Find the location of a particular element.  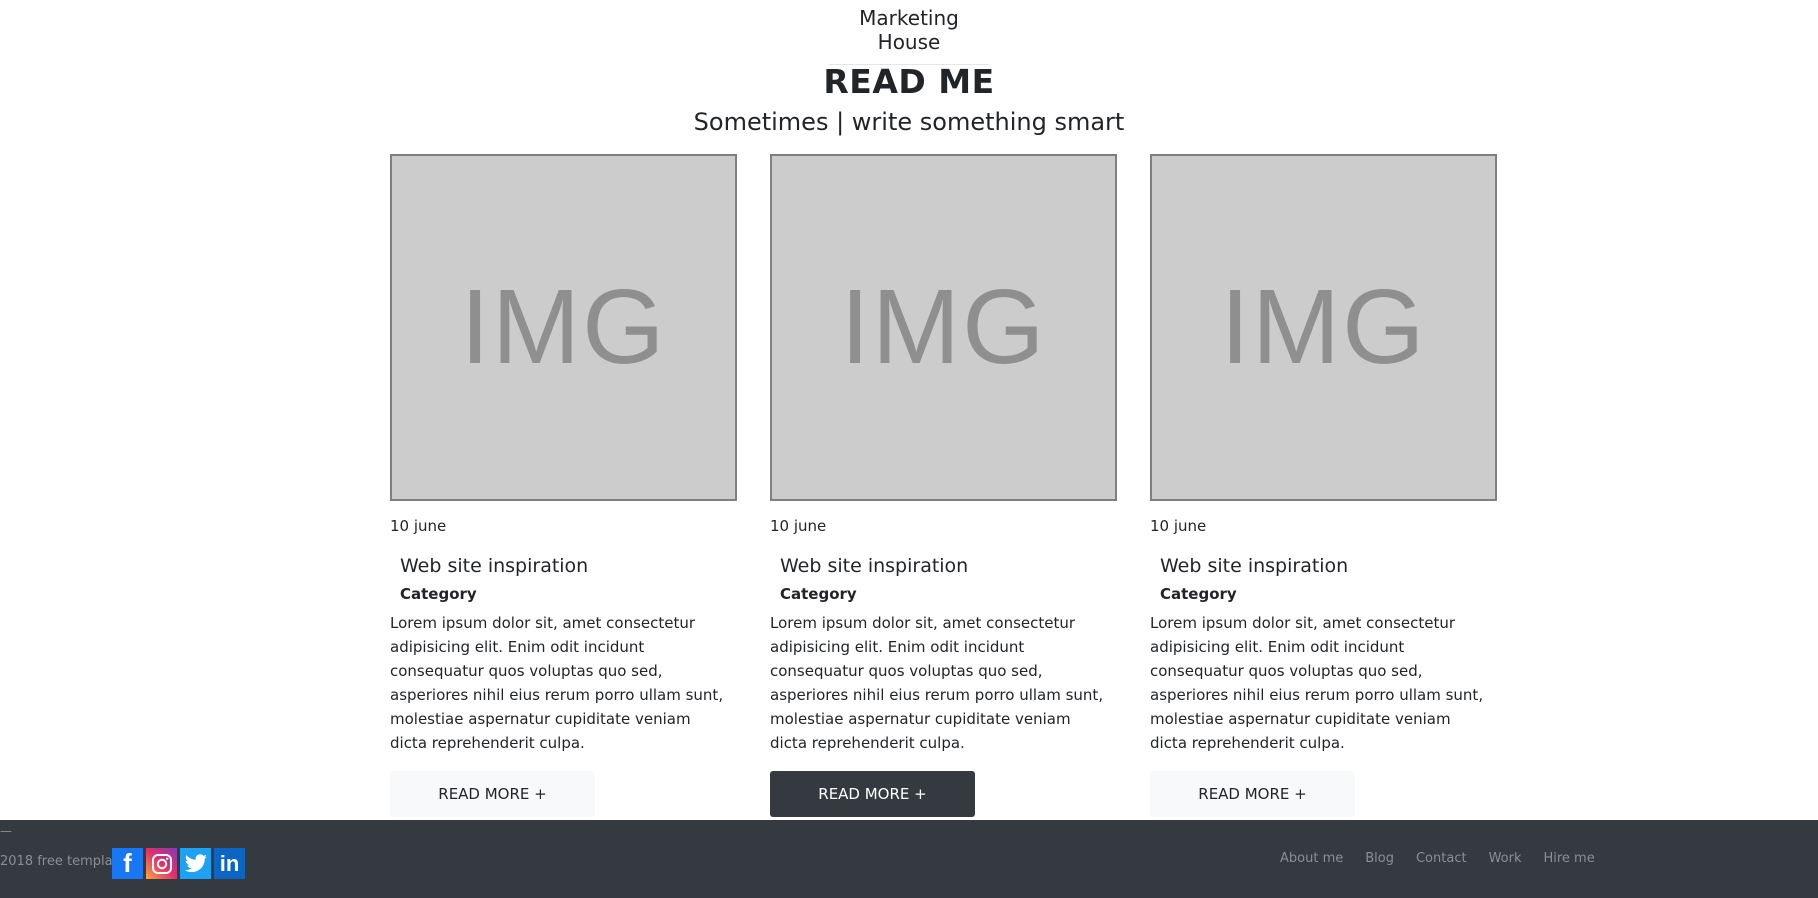

hero-subtitle: Sometimes | write something smart is located at coordinates (909, 122).